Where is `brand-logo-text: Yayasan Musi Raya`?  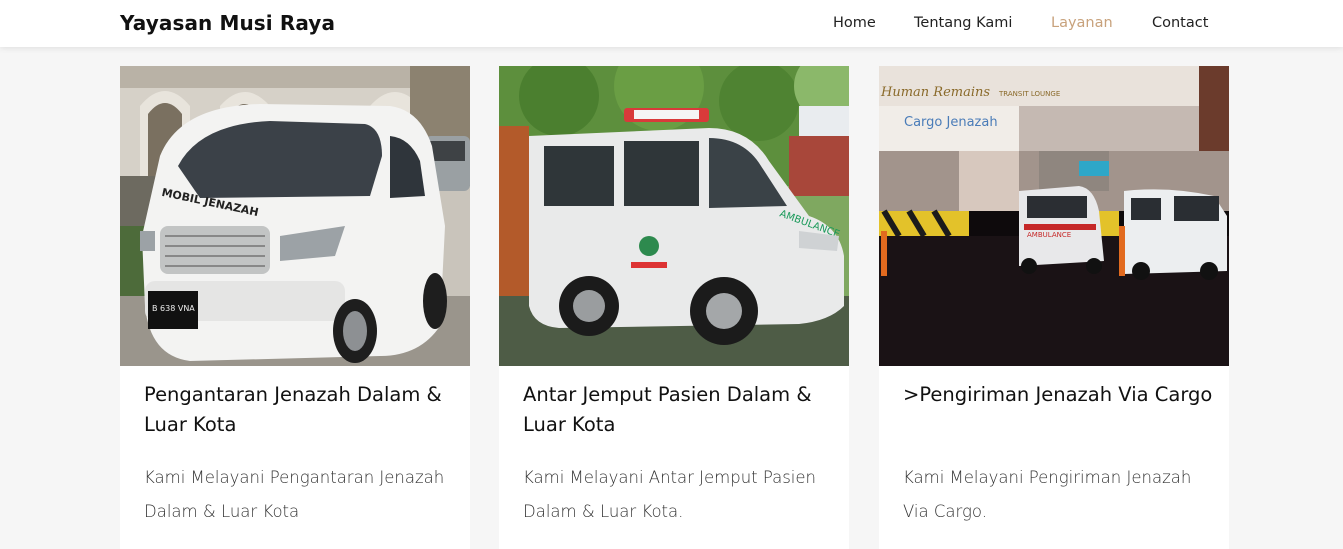
brand-logo-text: Yayasan Musi Raya is located at coordinates (227, 23).